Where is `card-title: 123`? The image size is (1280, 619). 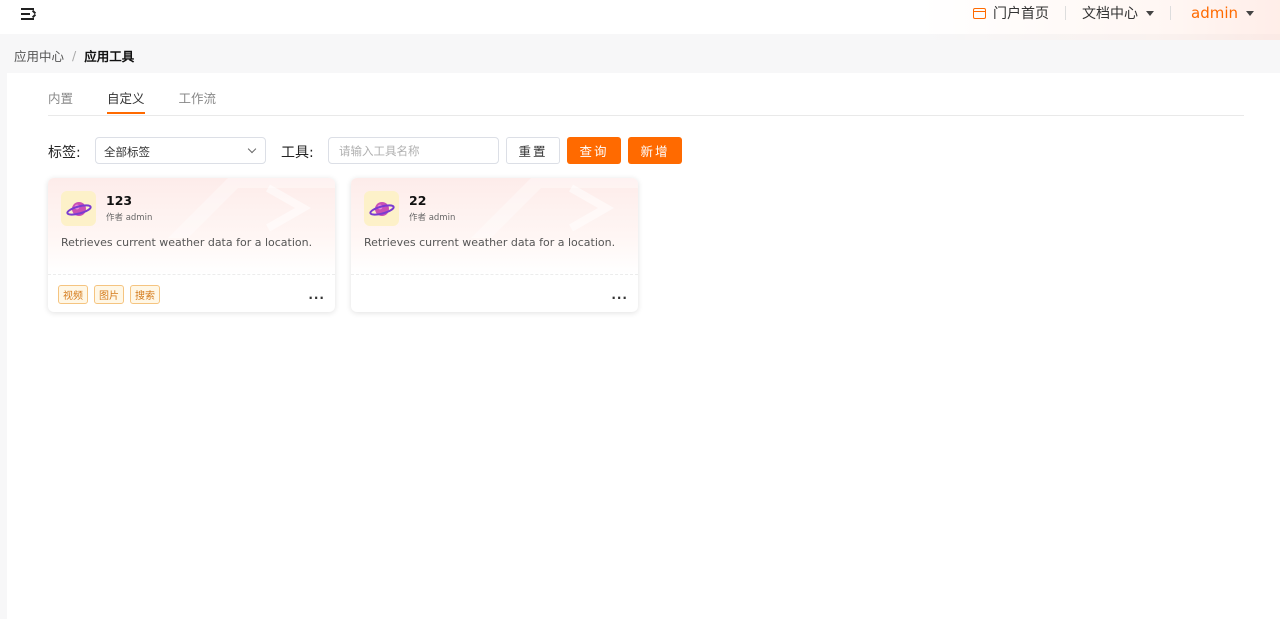 card-title: 123 is located at coordinates (119, 200).